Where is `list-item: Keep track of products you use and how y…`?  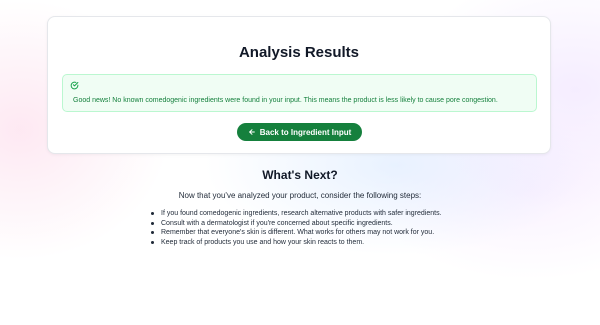 list-item: Keep track of products you use and how y… is located at coordinates (302, 243).